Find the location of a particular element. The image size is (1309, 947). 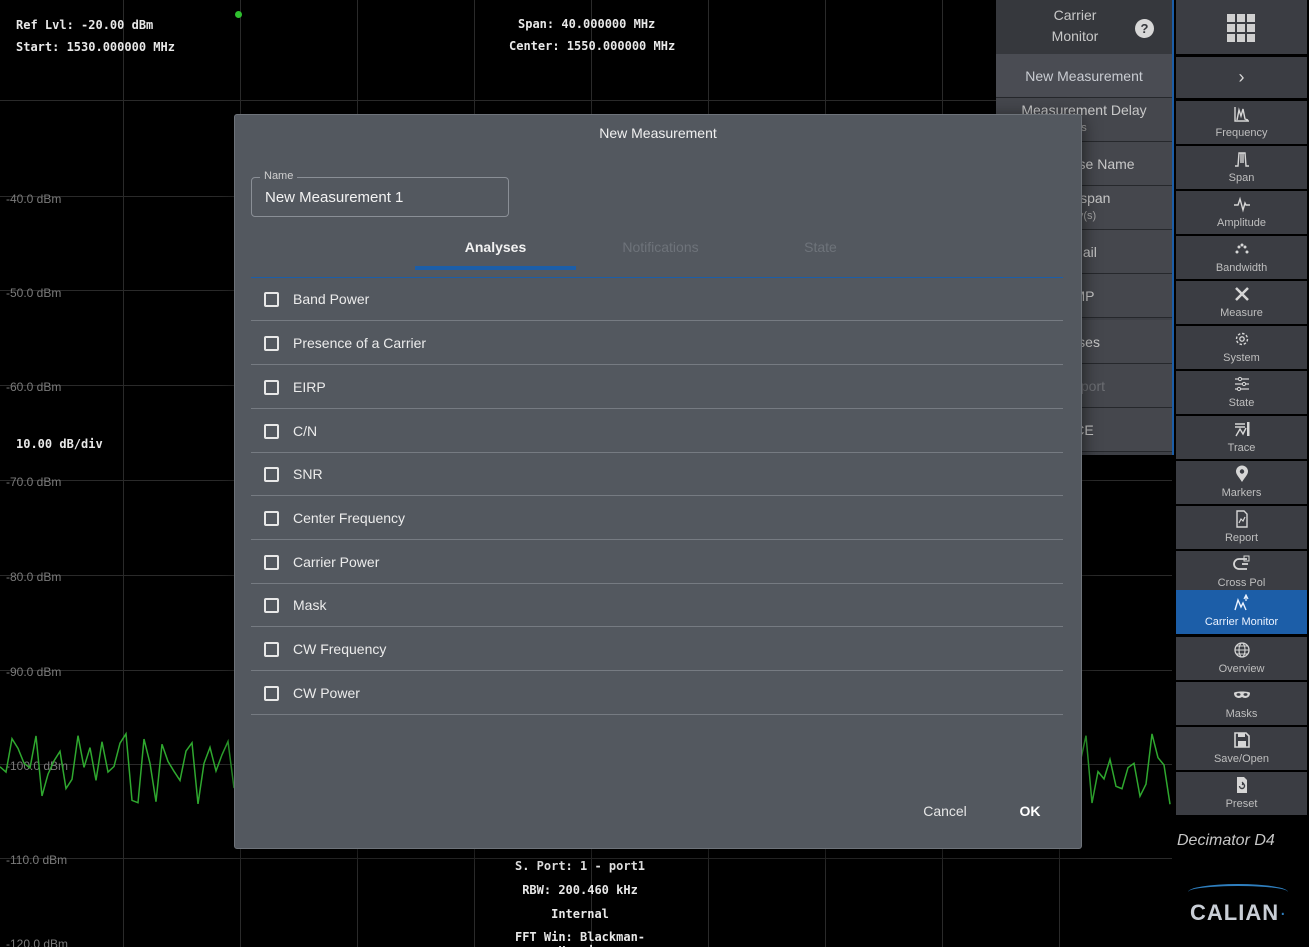

analysis-label: SNR is located at coordinates (308, 474).